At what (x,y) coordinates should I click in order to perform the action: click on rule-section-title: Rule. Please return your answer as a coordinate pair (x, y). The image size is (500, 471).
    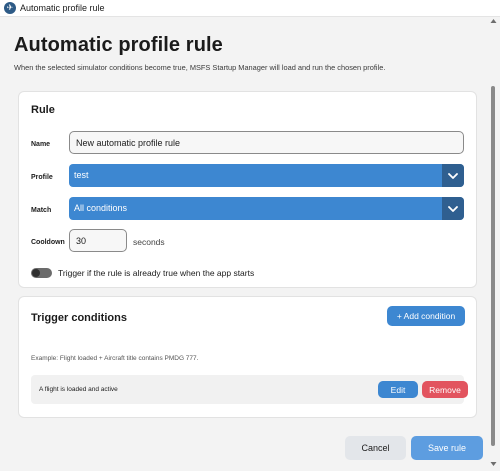
    Looking at the image, I should click on (43, 110).